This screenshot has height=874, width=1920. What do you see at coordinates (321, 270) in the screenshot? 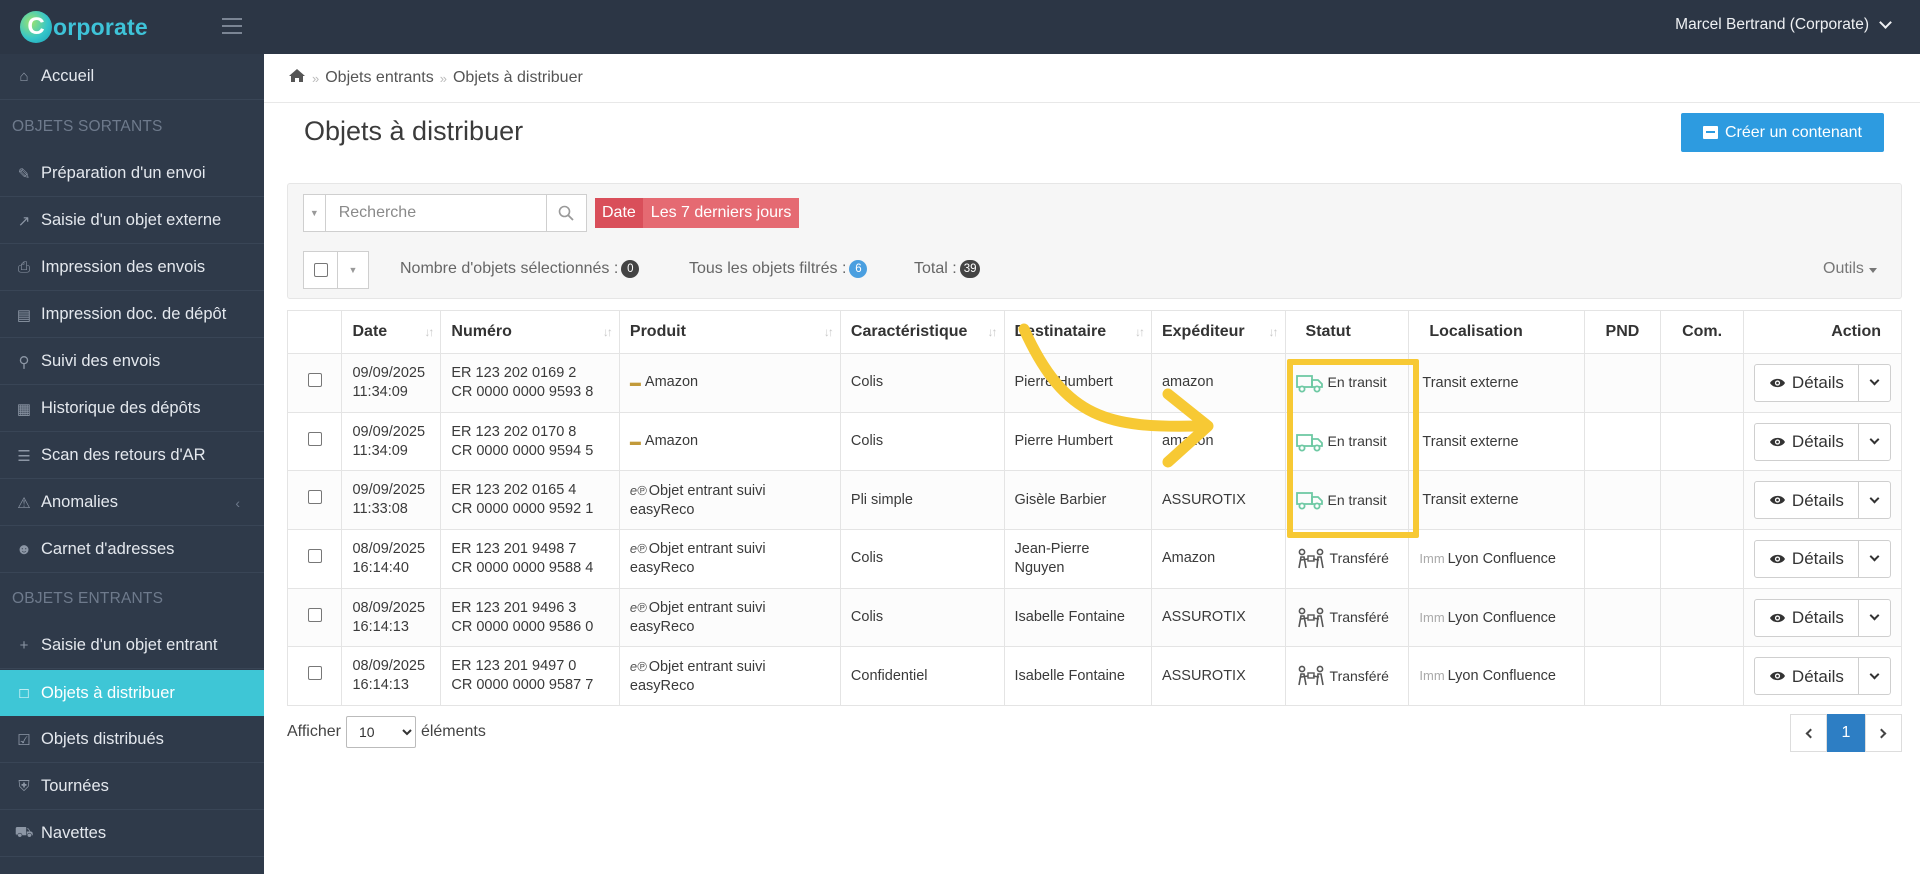
I see `select-all-checkbox` at bounding box center [321, 270].